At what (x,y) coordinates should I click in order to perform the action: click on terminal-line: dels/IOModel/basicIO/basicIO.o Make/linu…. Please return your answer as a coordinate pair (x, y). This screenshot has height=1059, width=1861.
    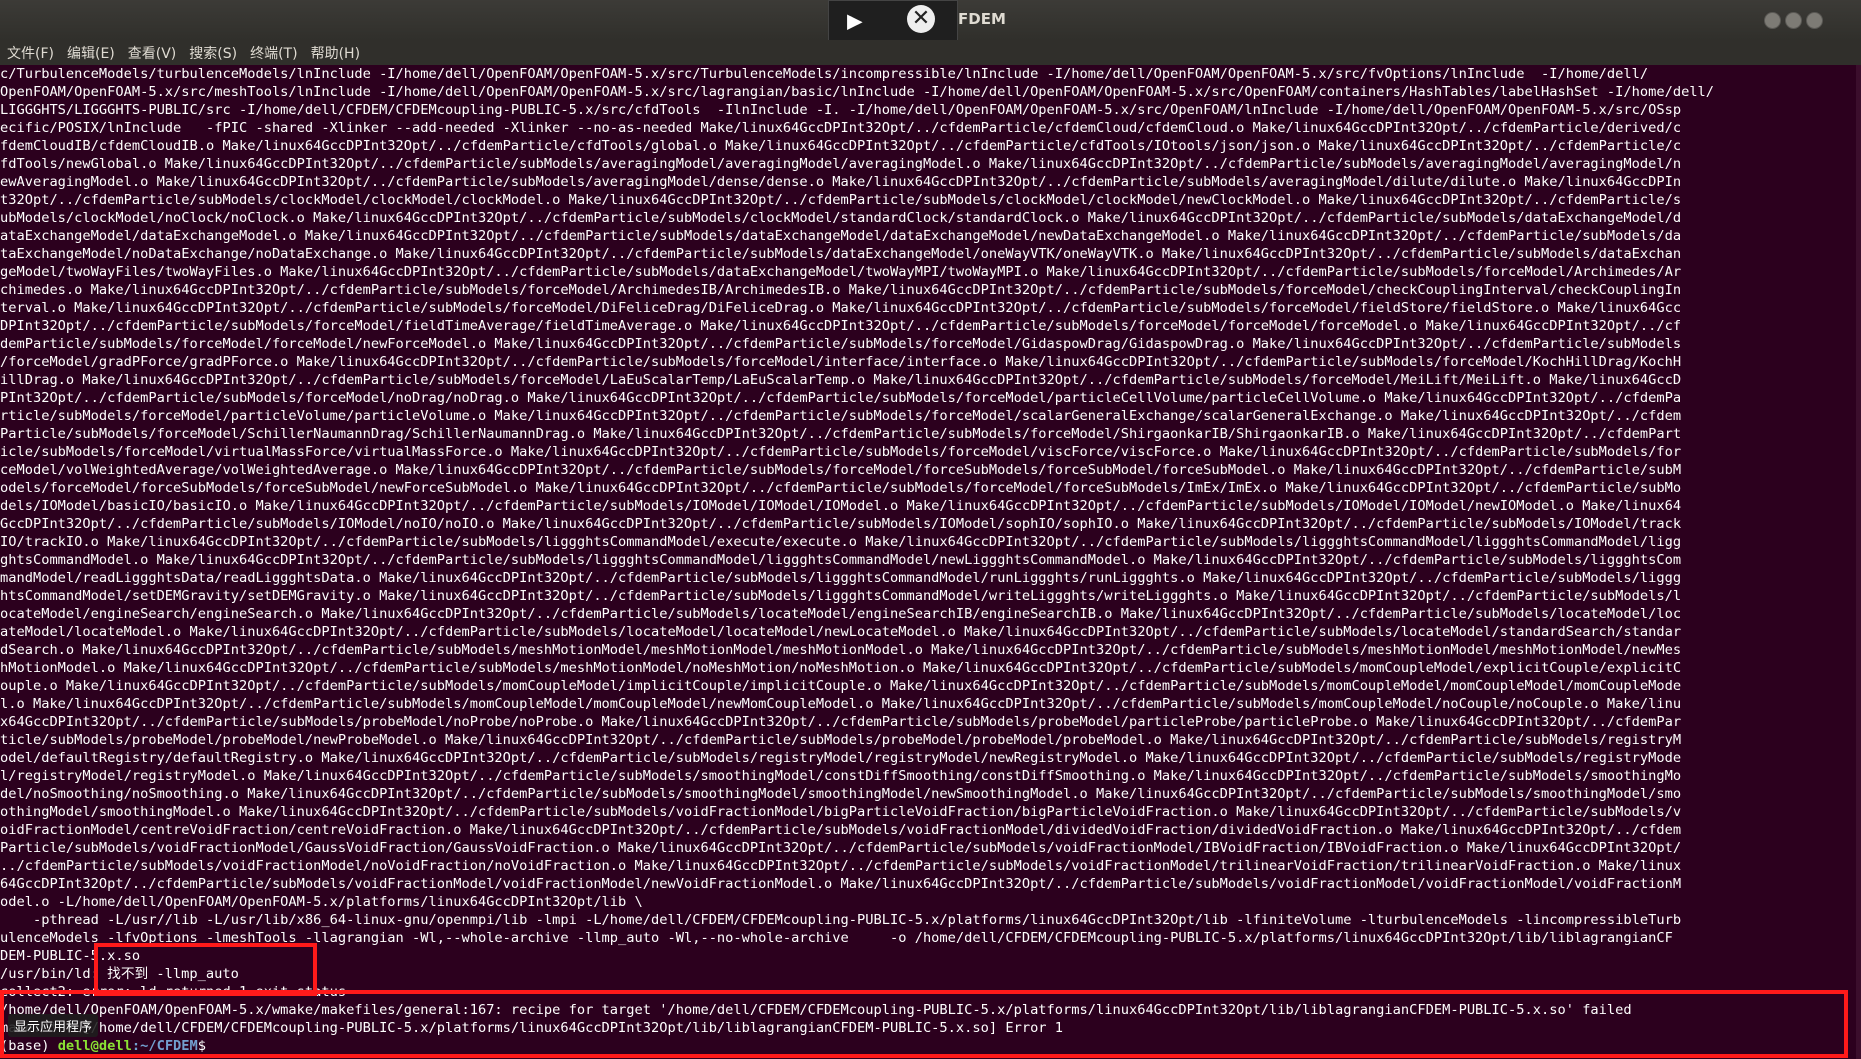
    Looking at the image, I should click on (841, 506).